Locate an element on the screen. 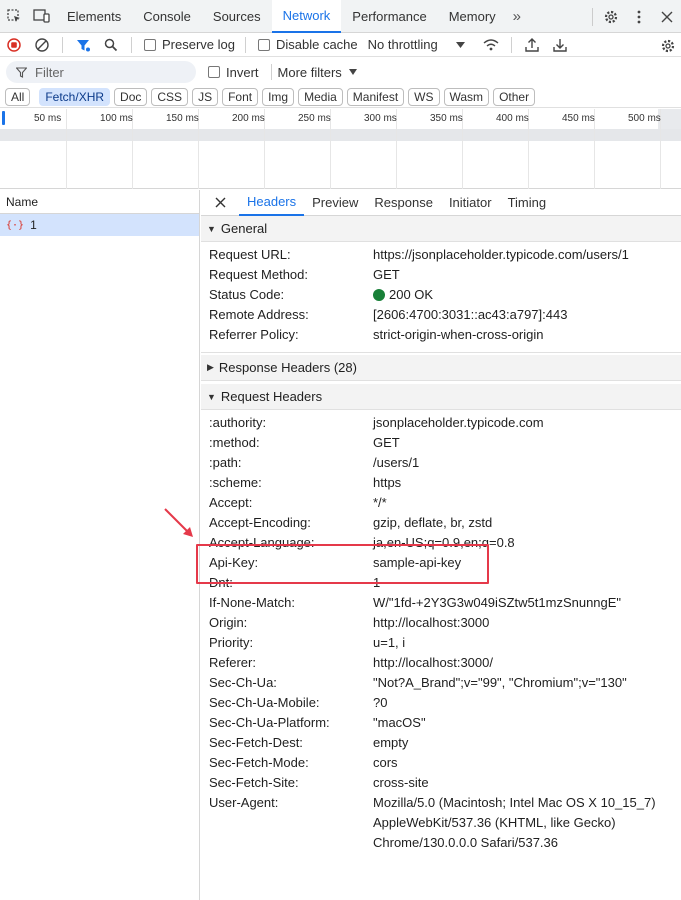  chip-img: Img is located at coordinates (278, 96).